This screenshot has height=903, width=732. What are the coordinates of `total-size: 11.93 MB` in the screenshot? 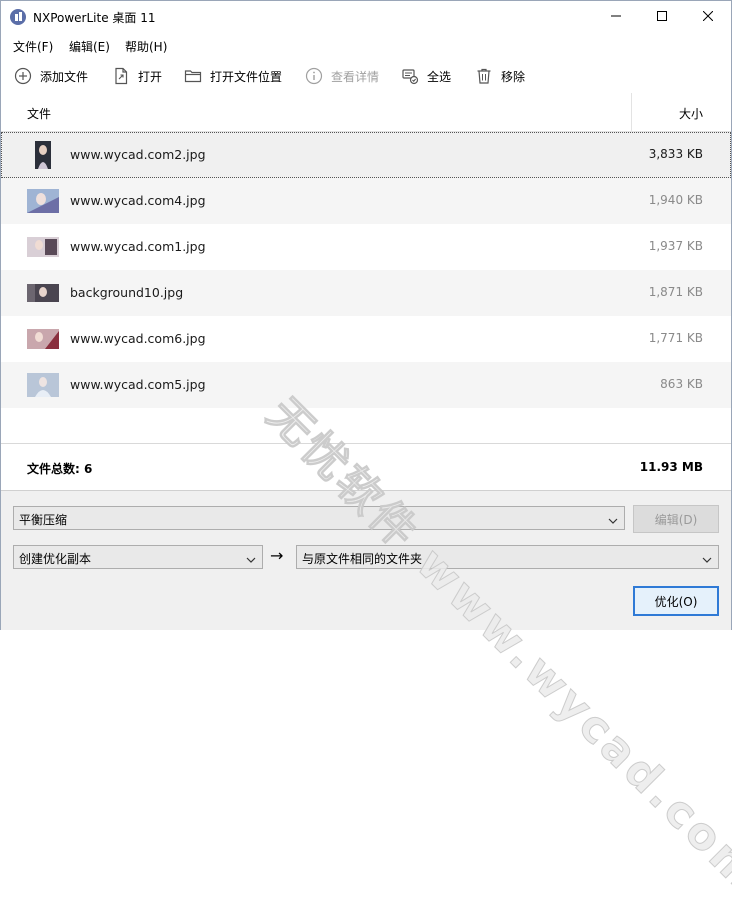 It's located at (671, 467).